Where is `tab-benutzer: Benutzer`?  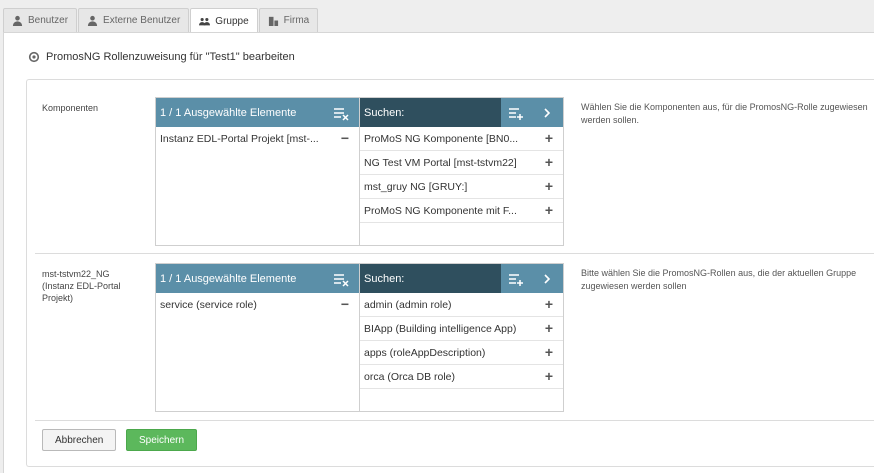
tab-benutzer: Benutzer is located at coordinates (40, 20).